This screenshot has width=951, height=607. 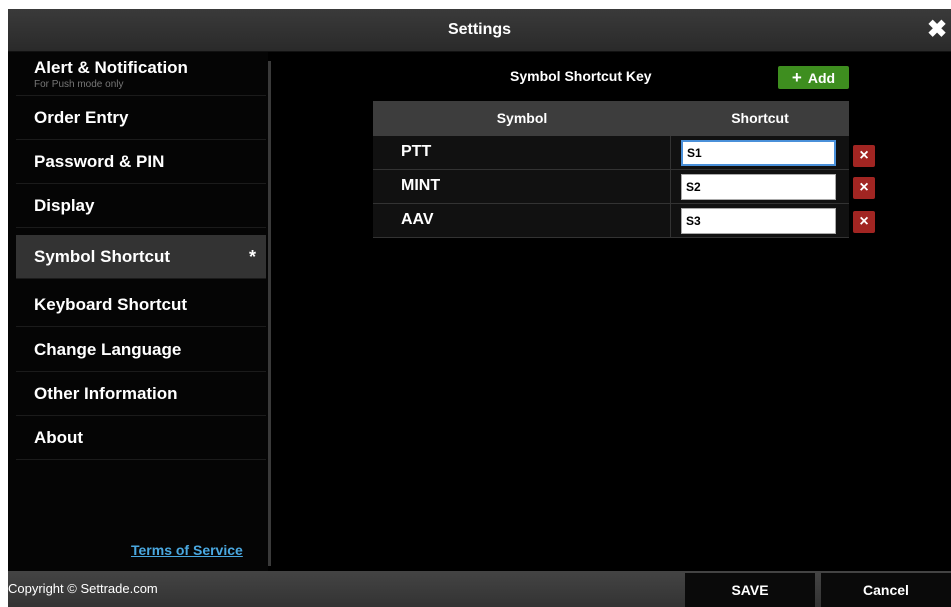 What do you see at coordinates (416, 151) in the screenshot?
I see `symbol-cell: PTT` at bounding box center [416, 151].